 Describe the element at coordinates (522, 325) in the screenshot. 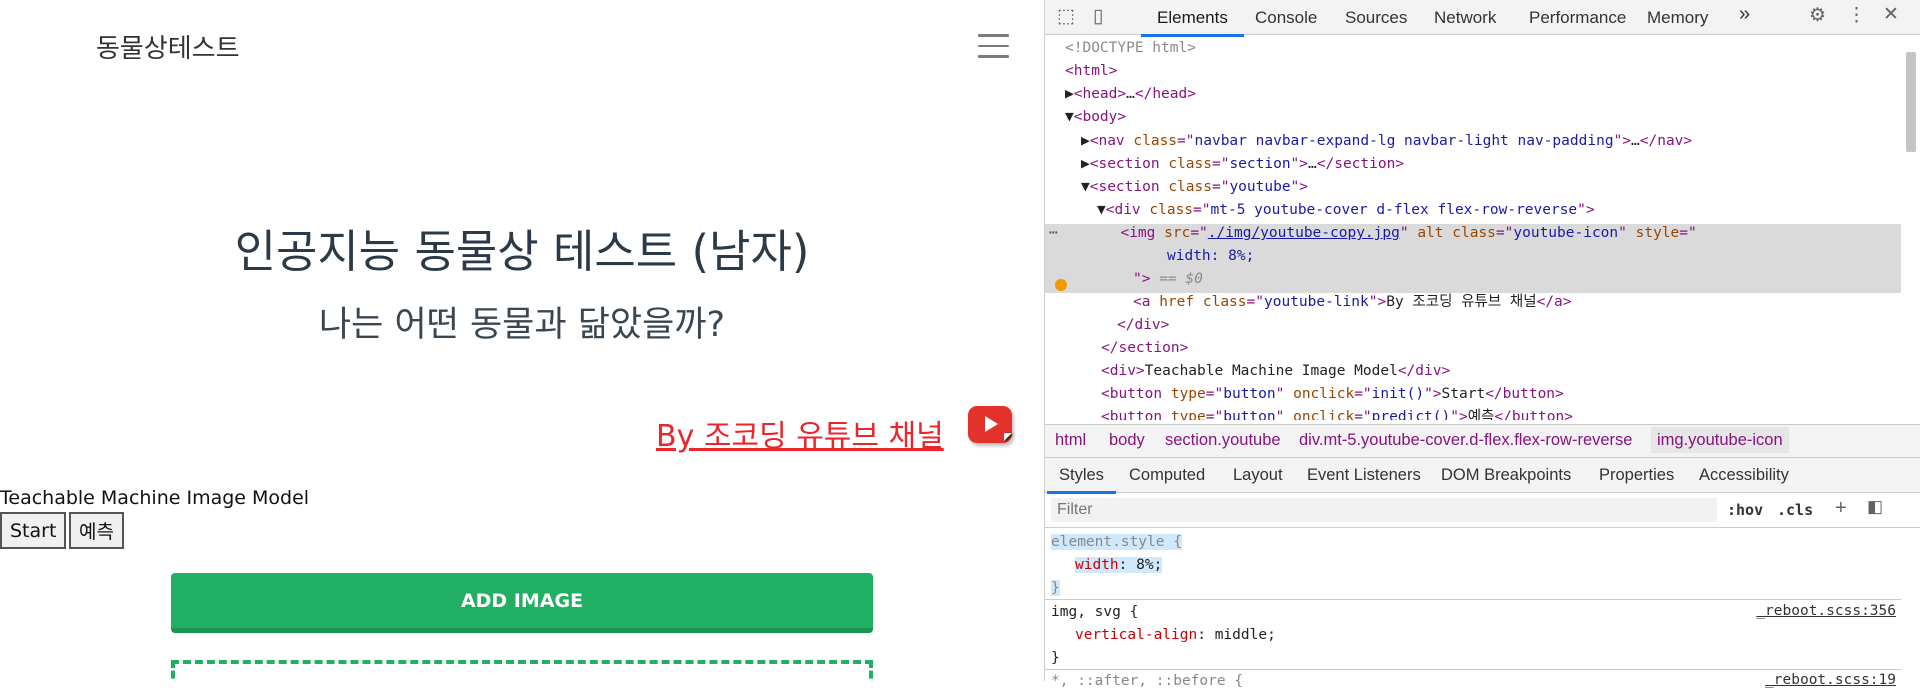

I see `page-subtitle: 나는 어떤 동물과 닮았을까?` at that location.